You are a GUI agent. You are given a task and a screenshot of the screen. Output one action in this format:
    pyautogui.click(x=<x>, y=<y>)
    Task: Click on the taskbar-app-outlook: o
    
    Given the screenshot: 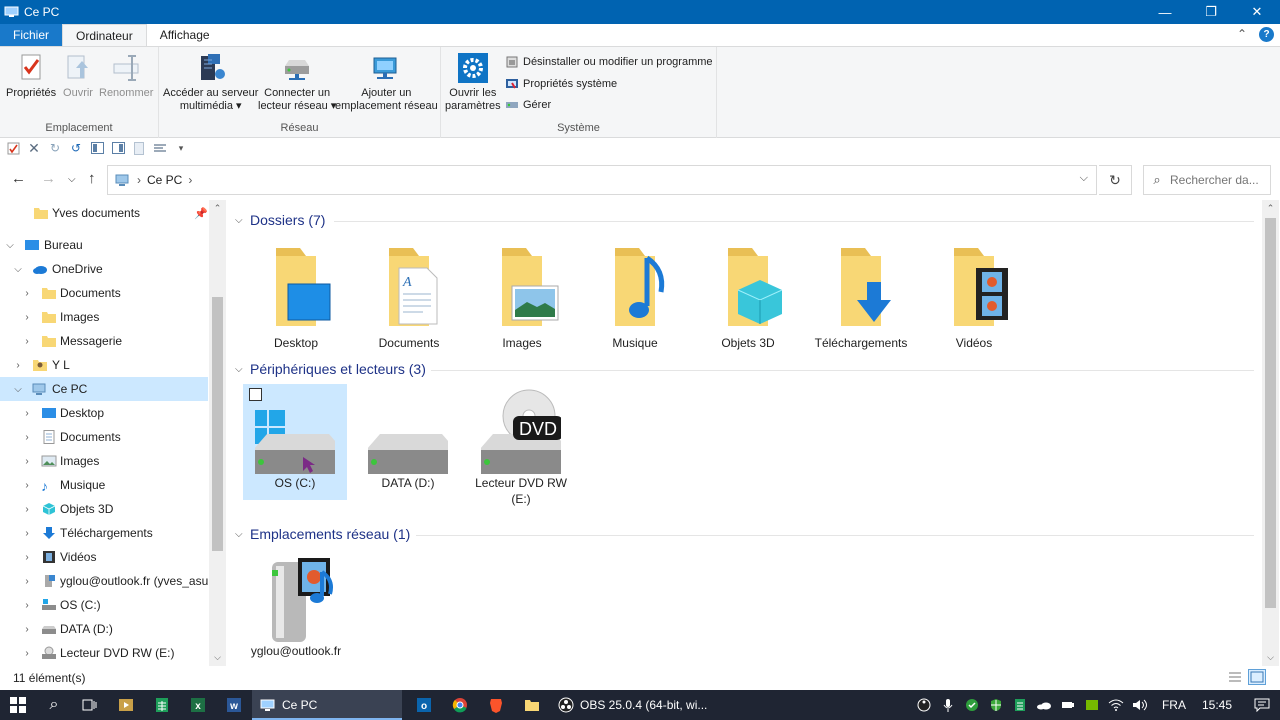 What is the action you would take?
    pyautogui.click(x=424, y=705)
    